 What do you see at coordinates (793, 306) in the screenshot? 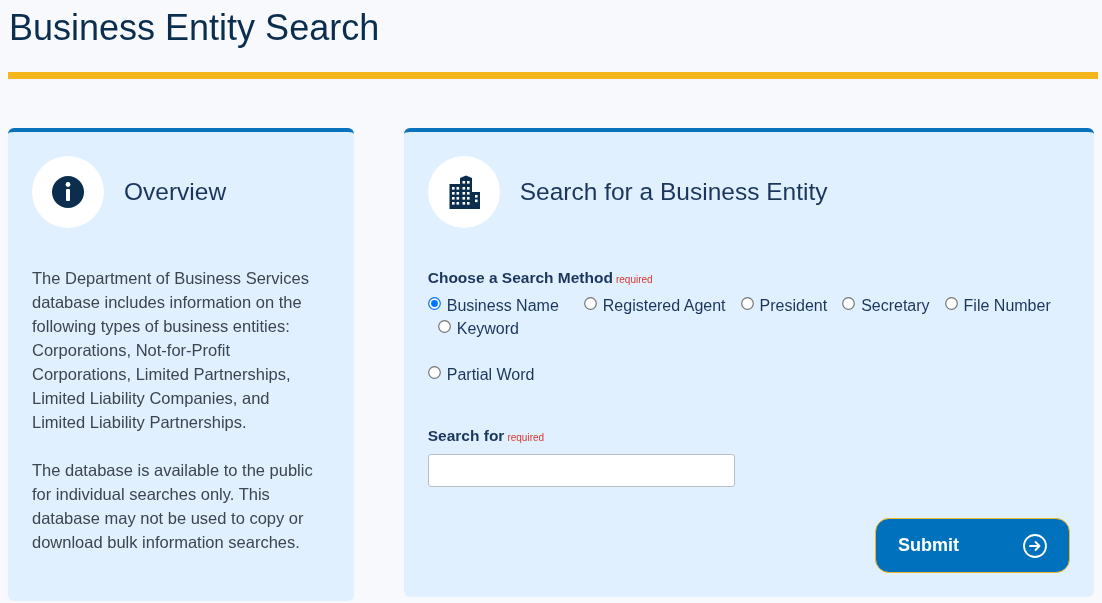
I see `radio-label: President` at bounding box center [793, 306].